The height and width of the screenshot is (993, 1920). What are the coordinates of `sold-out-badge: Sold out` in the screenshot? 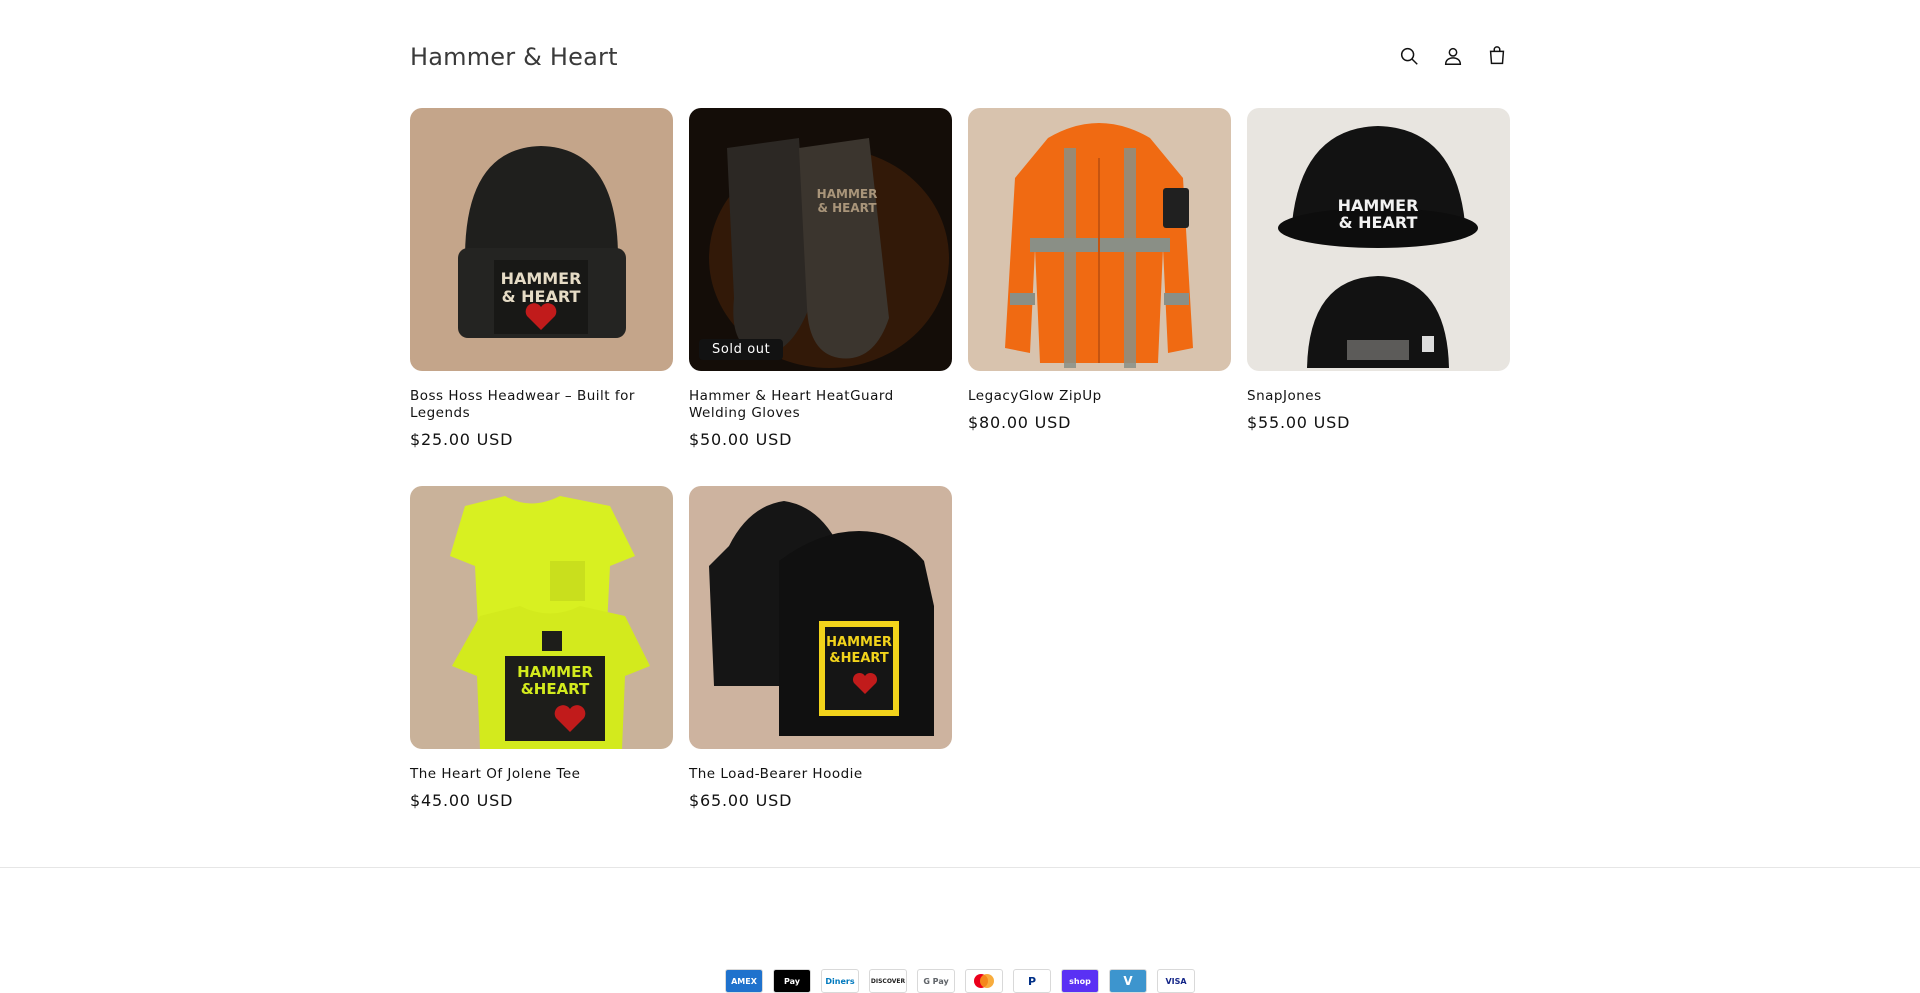 It's located at (741, 349).